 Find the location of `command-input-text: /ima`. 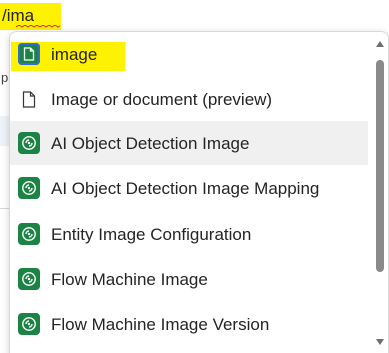

command-input-text: /ima is located at coordinates (18, 16).